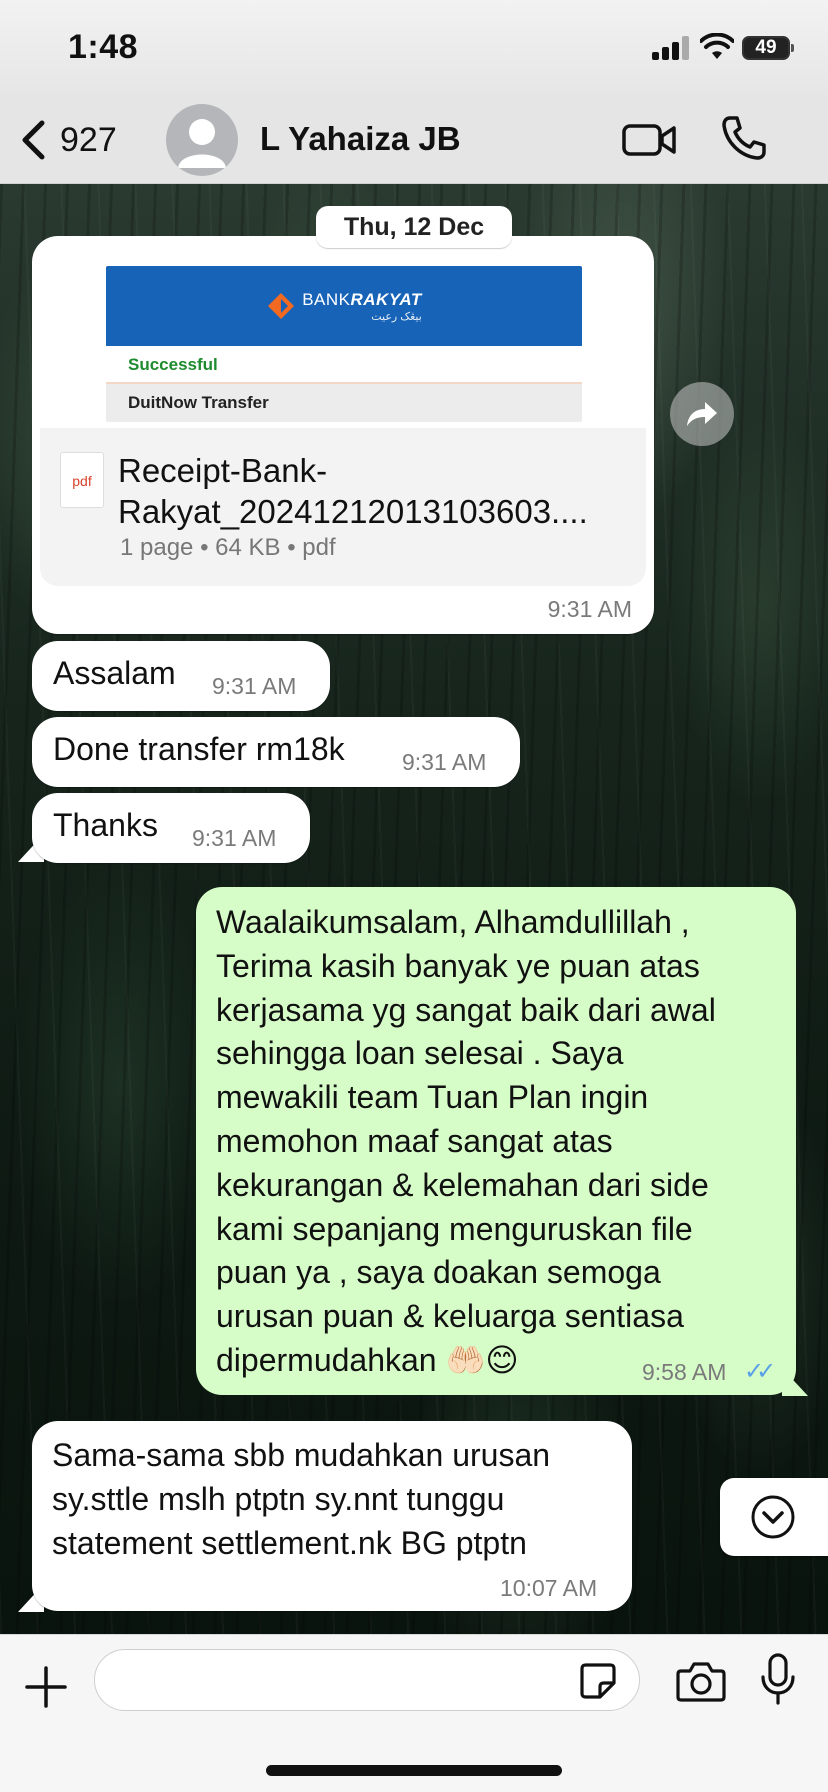 Image resolution: width=828 pixels, height=1792 pixels. What do you see at coordinates (171, 828) in the screenshot?
I see `incoming-message: Thanks 9:31 AM` at bounding box center [171, 828].